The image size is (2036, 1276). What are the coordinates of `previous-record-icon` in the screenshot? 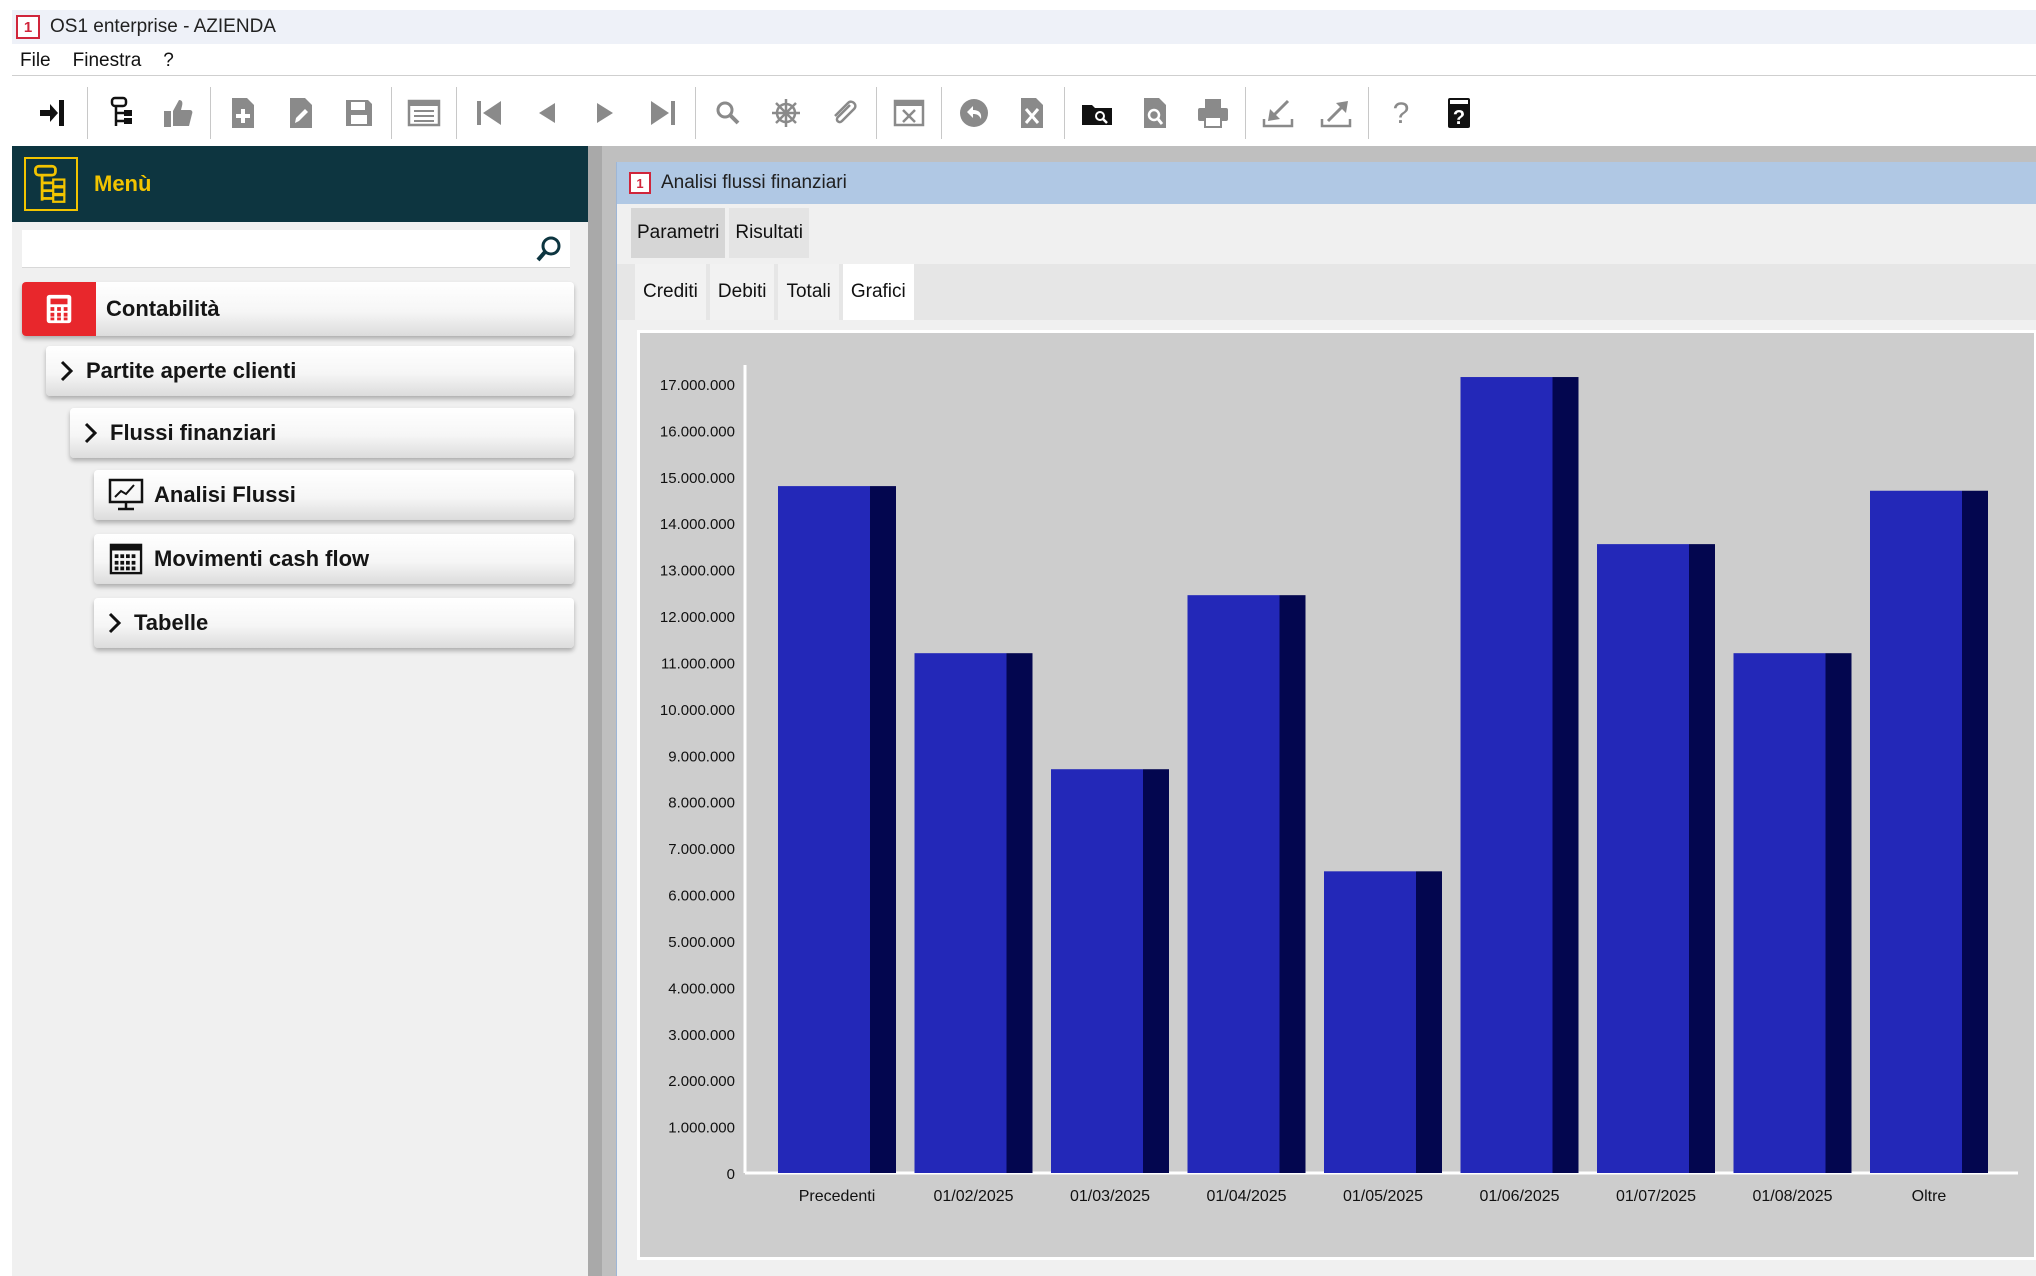 It's located at (547, 113).